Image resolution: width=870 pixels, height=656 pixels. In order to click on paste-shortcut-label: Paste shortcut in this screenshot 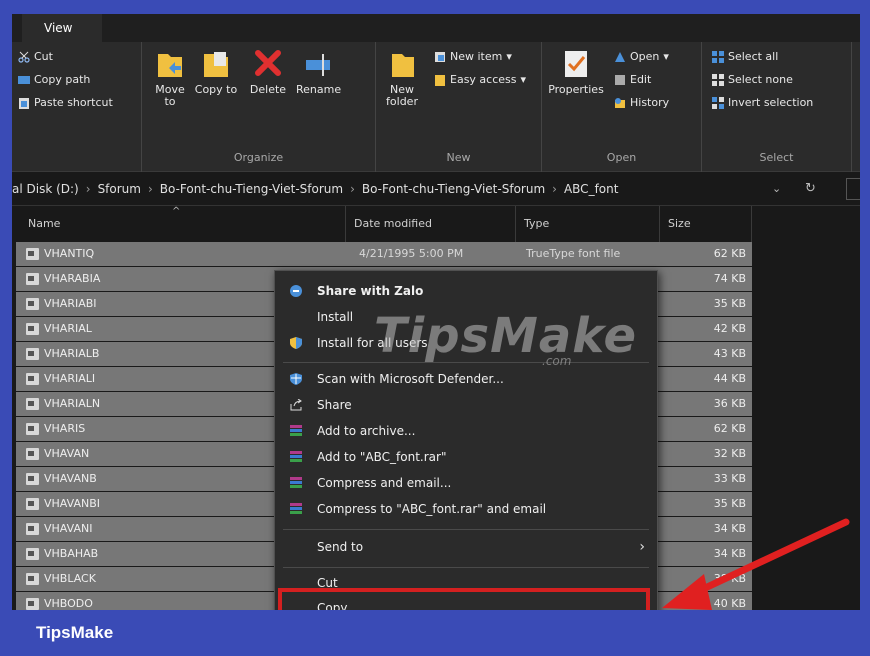, I will do `click(73, 102)`.